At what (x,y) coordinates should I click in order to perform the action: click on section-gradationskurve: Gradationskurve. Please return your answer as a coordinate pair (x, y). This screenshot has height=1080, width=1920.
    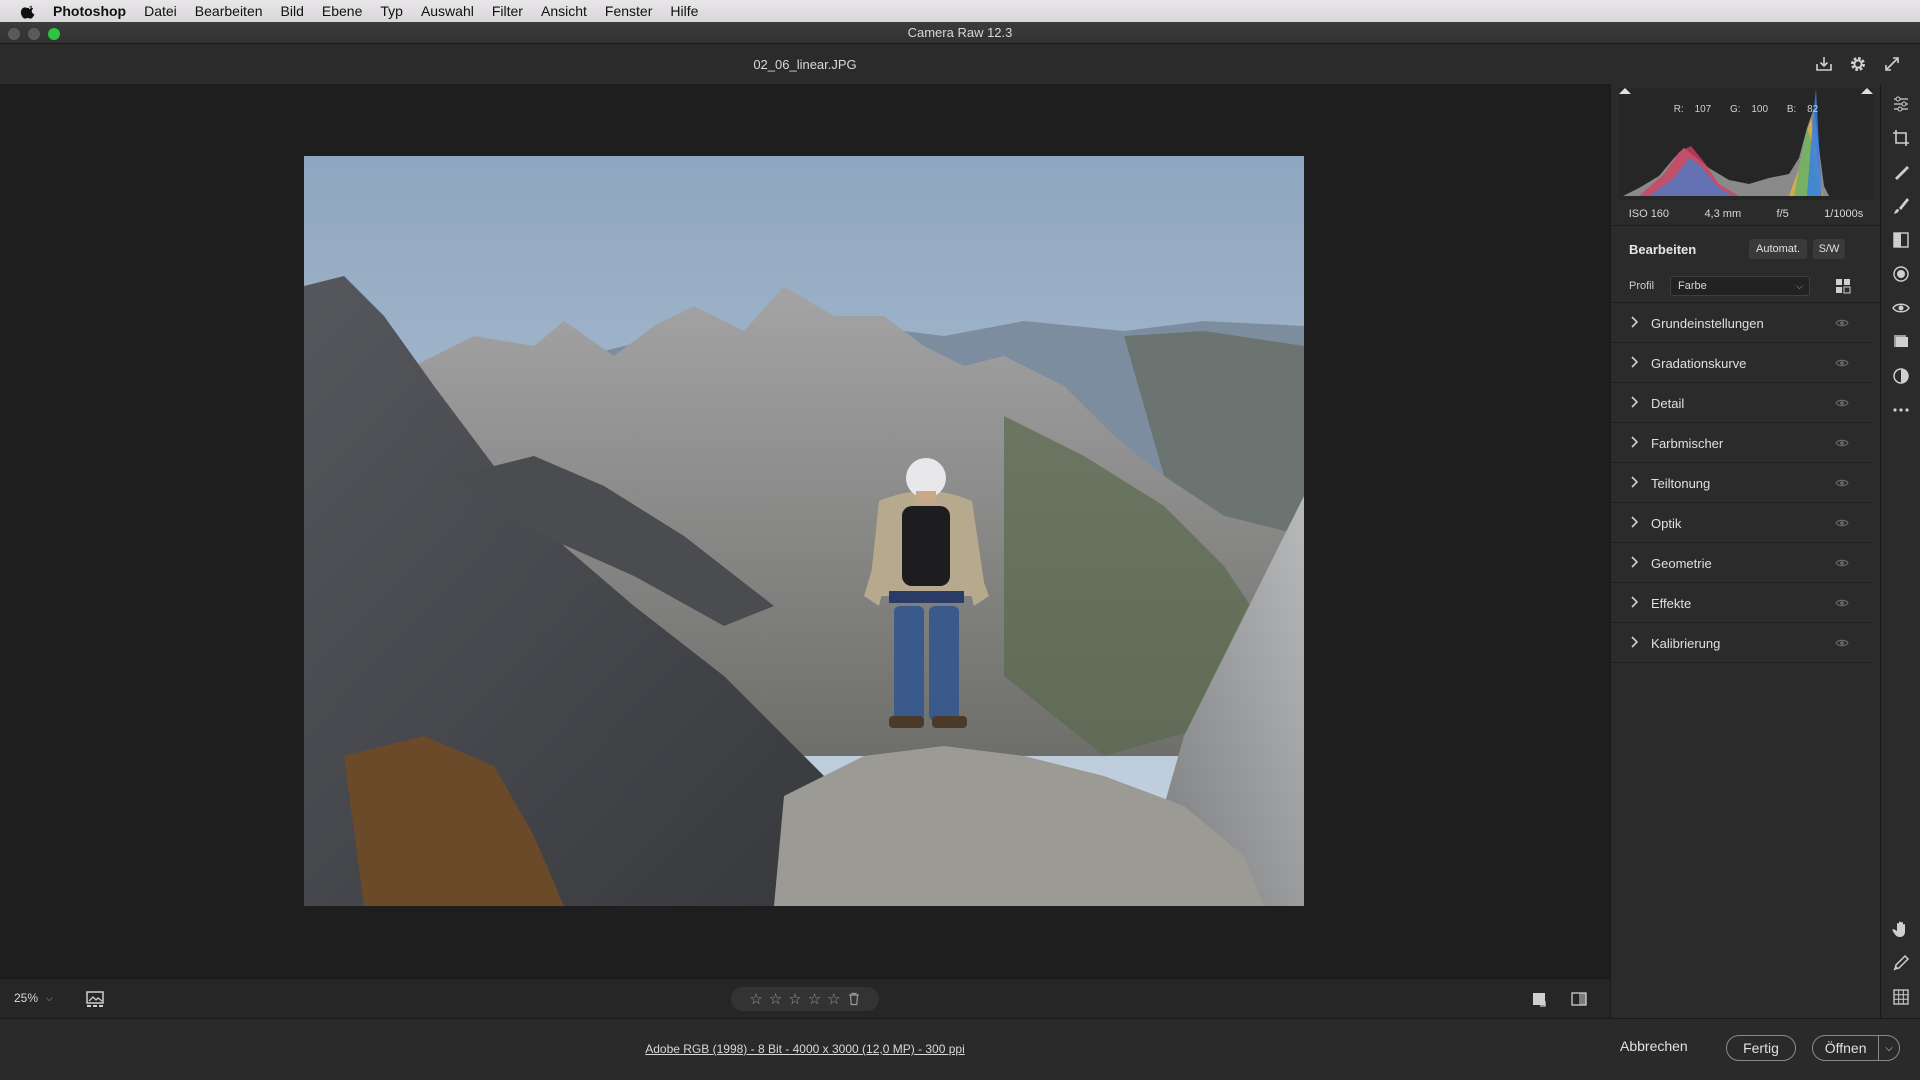
    Looking at the image, I should click on (1742, 363).